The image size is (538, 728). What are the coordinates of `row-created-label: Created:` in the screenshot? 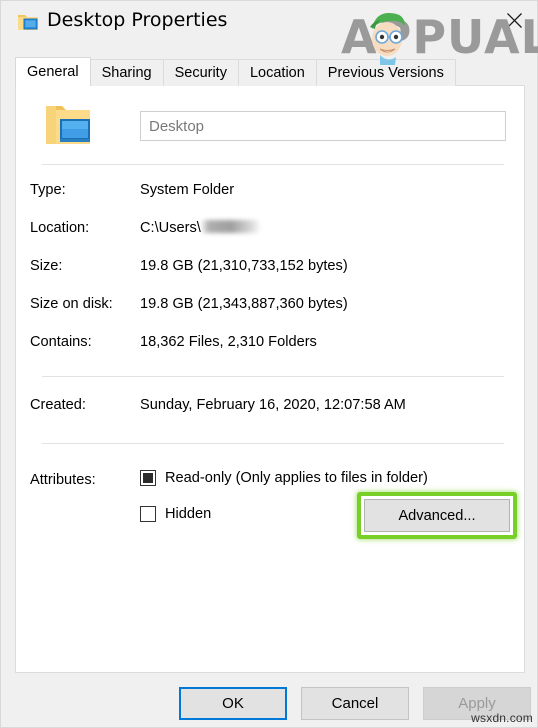 It's located at (58, 405).